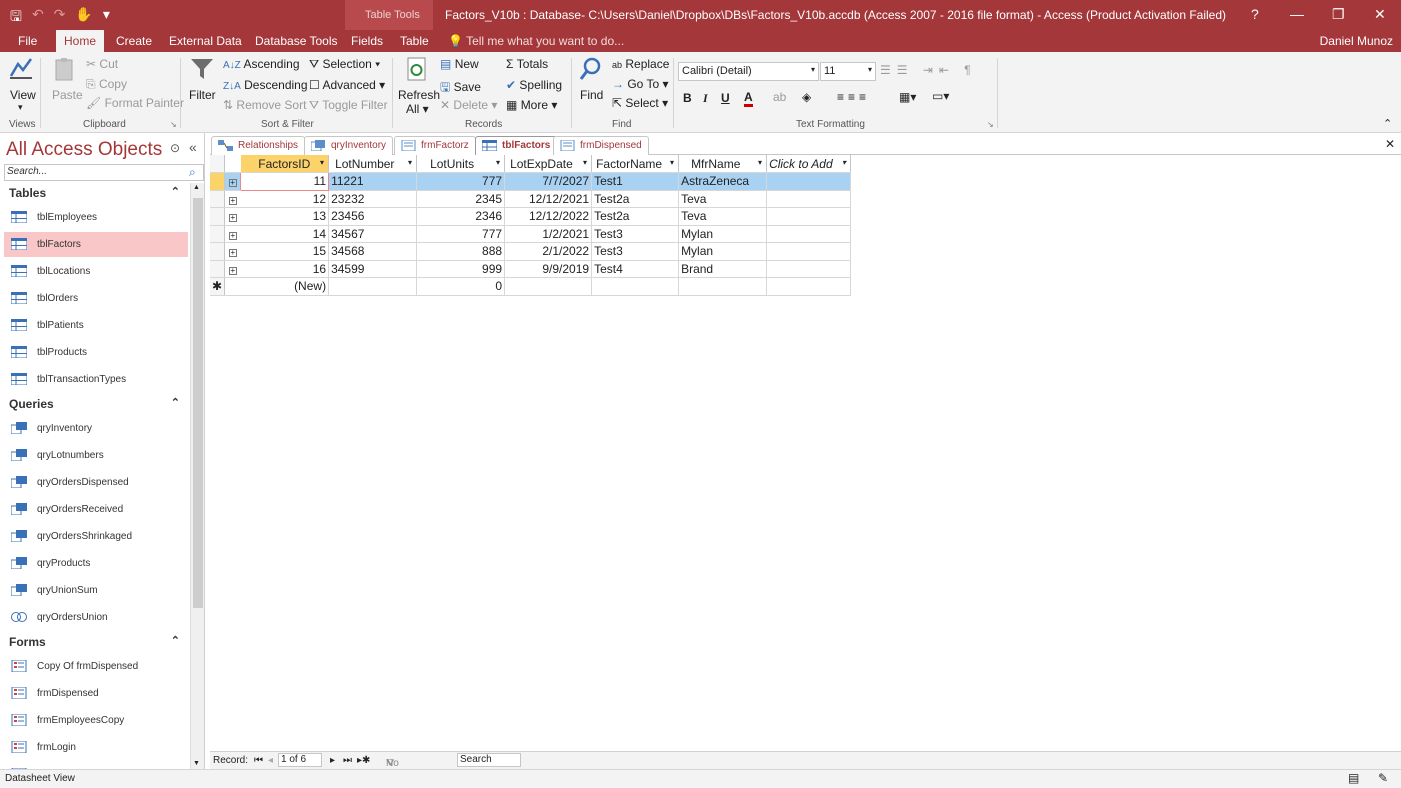 This screenshot has width=1401, height=788. What do you see at coordinates (23, 95) in the screenshot?
I see `view-button: View` at bounding box center [23, 95].